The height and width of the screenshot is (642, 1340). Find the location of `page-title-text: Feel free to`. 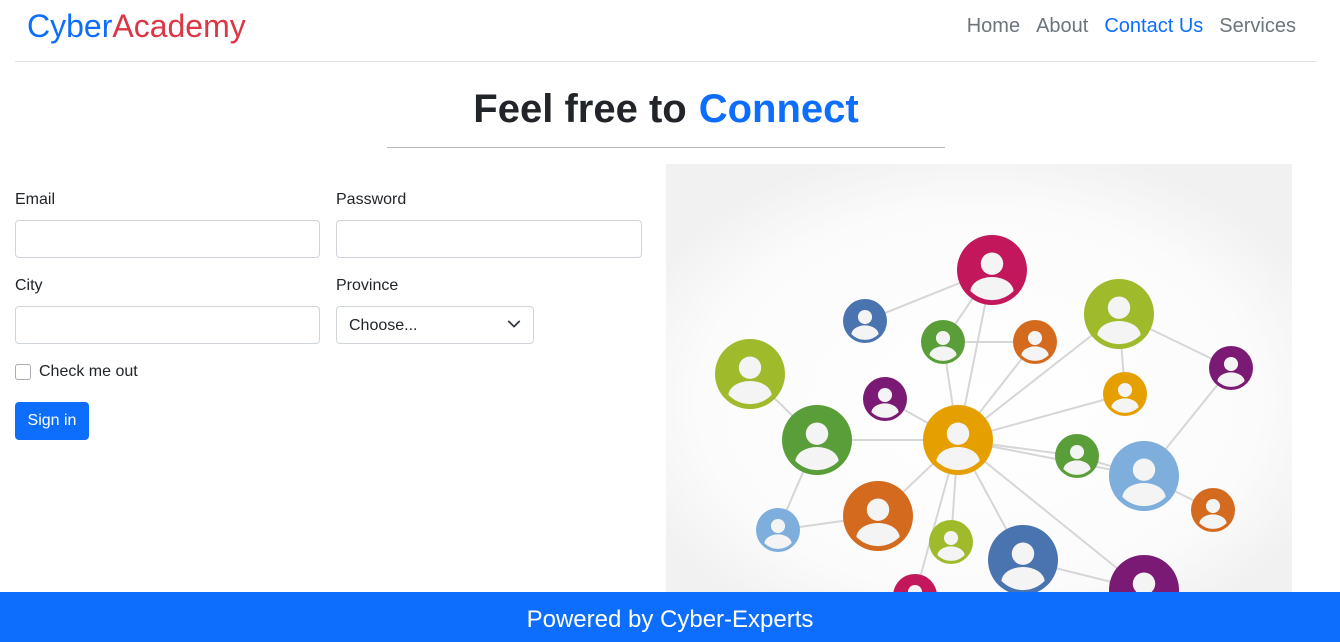

page-title-text: Feel free to is located at coordinates (580, 109).